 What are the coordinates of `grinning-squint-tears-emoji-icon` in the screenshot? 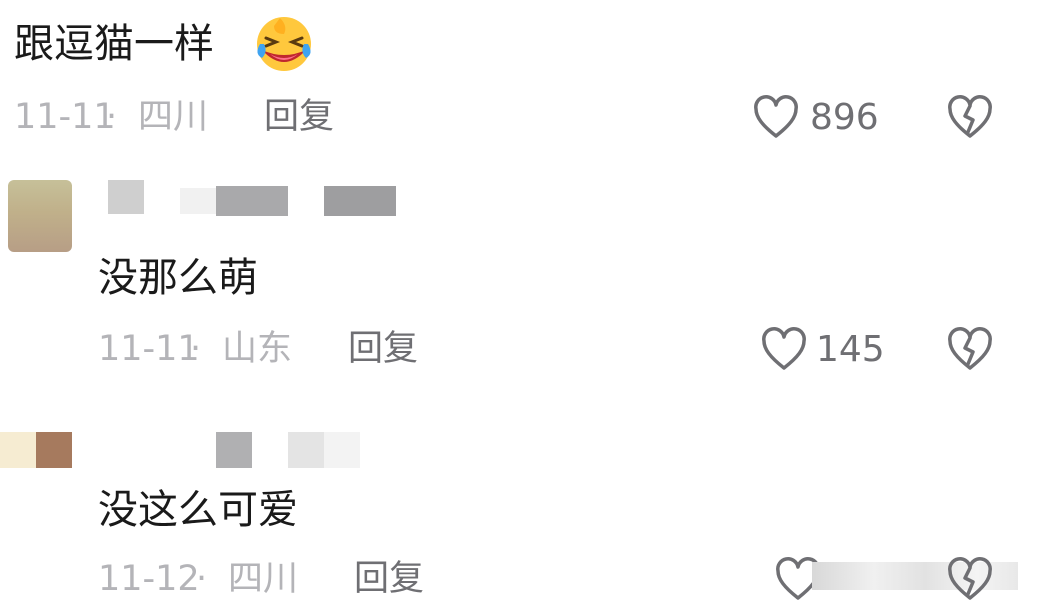 It's located at (284, 44).